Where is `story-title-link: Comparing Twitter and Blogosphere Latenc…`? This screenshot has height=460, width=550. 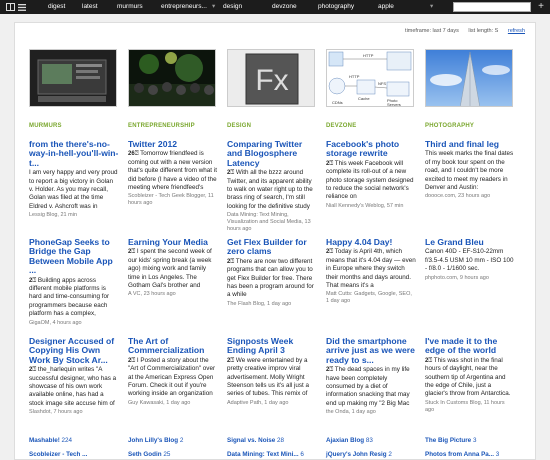
story-title-link: Comparing Twitter and Blogosphere Latenc… is located at coordinates (272, 153).